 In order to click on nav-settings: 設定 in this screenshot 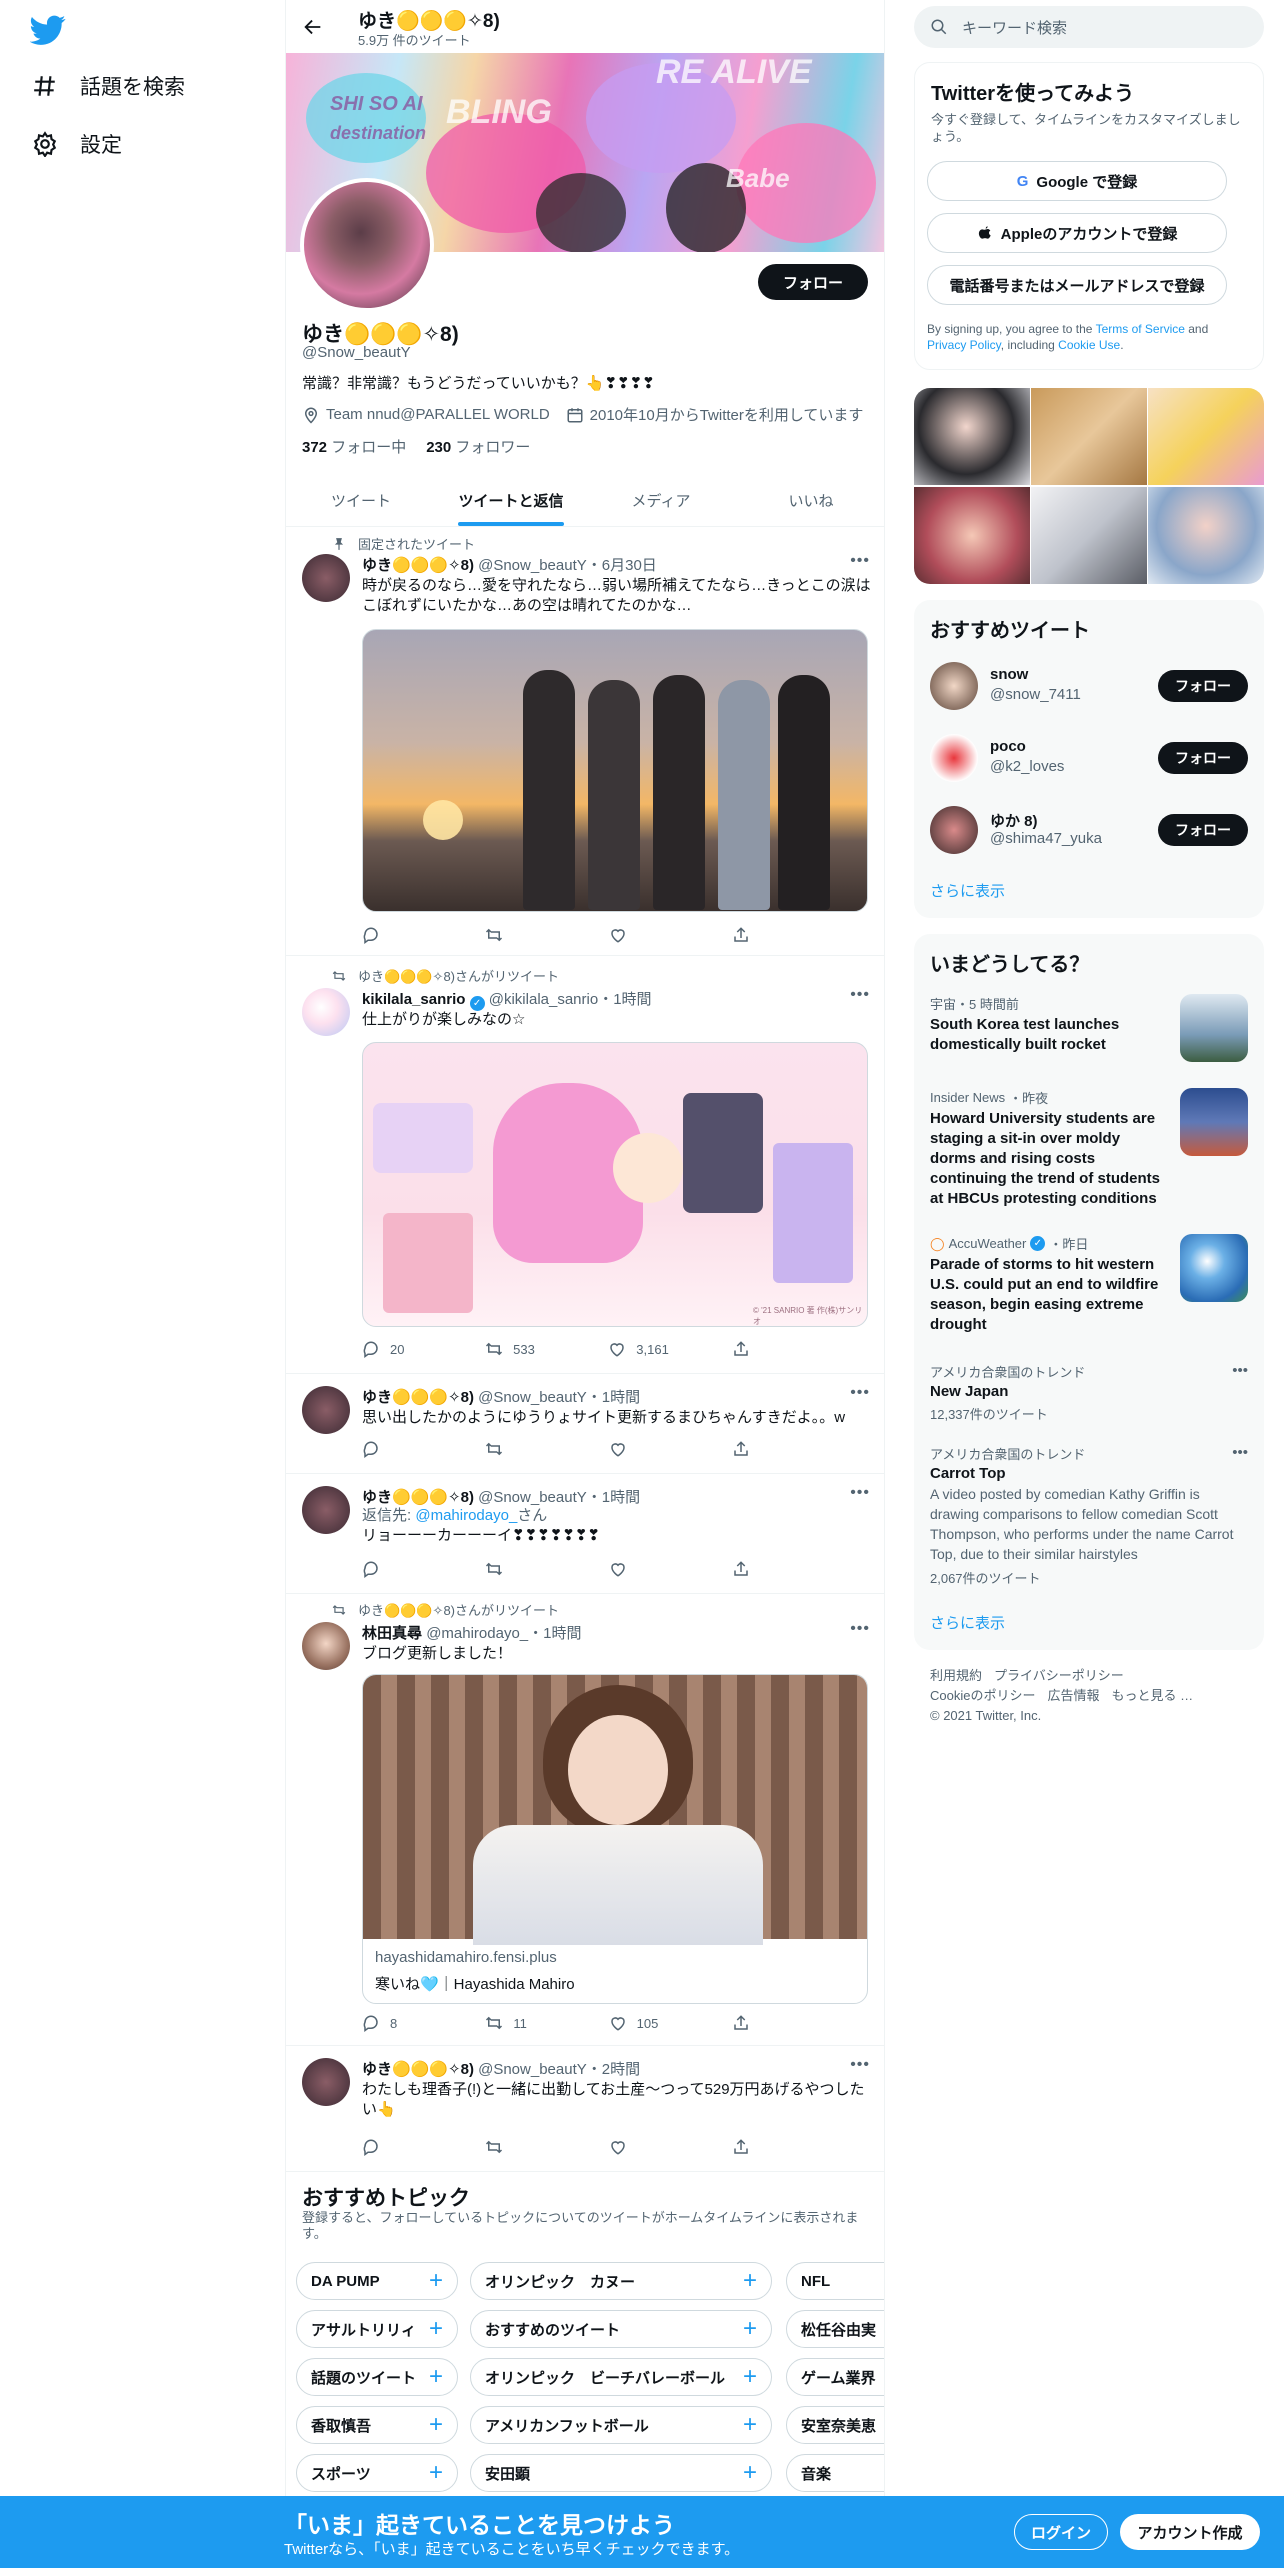, I will do `click(77, 144)`.